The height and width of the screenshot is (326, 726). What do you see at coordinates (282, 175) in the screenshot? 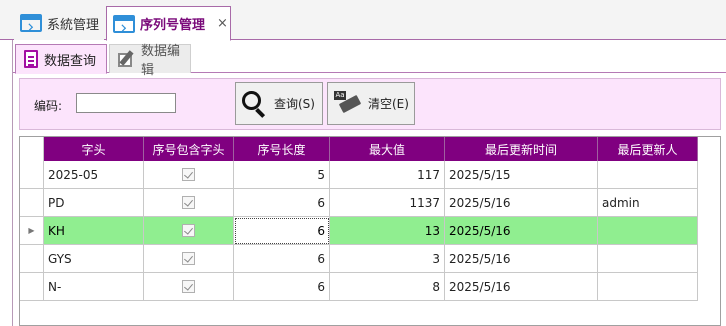
I see `length-cell: 5` at bounding box center [282, 175].